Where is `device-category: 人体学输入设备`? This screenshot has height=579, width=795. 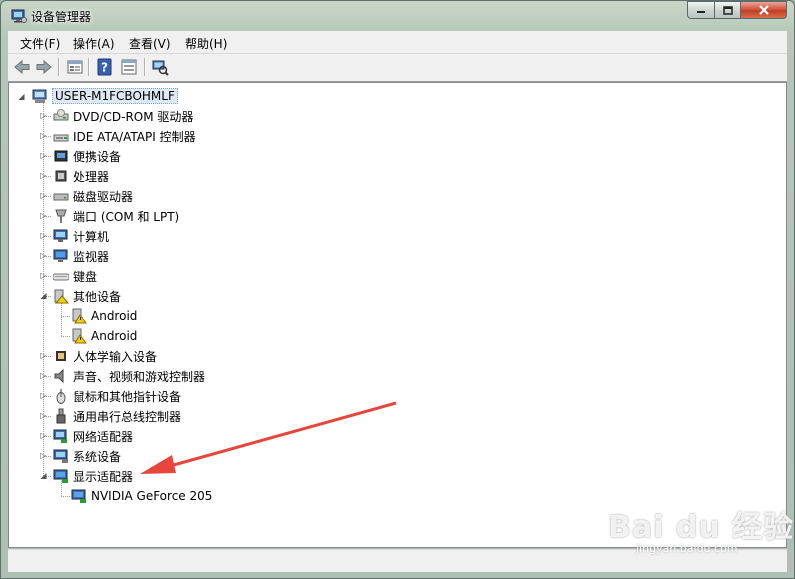 device-category: 人体学输入设备 is located at coordinates (105, 356).